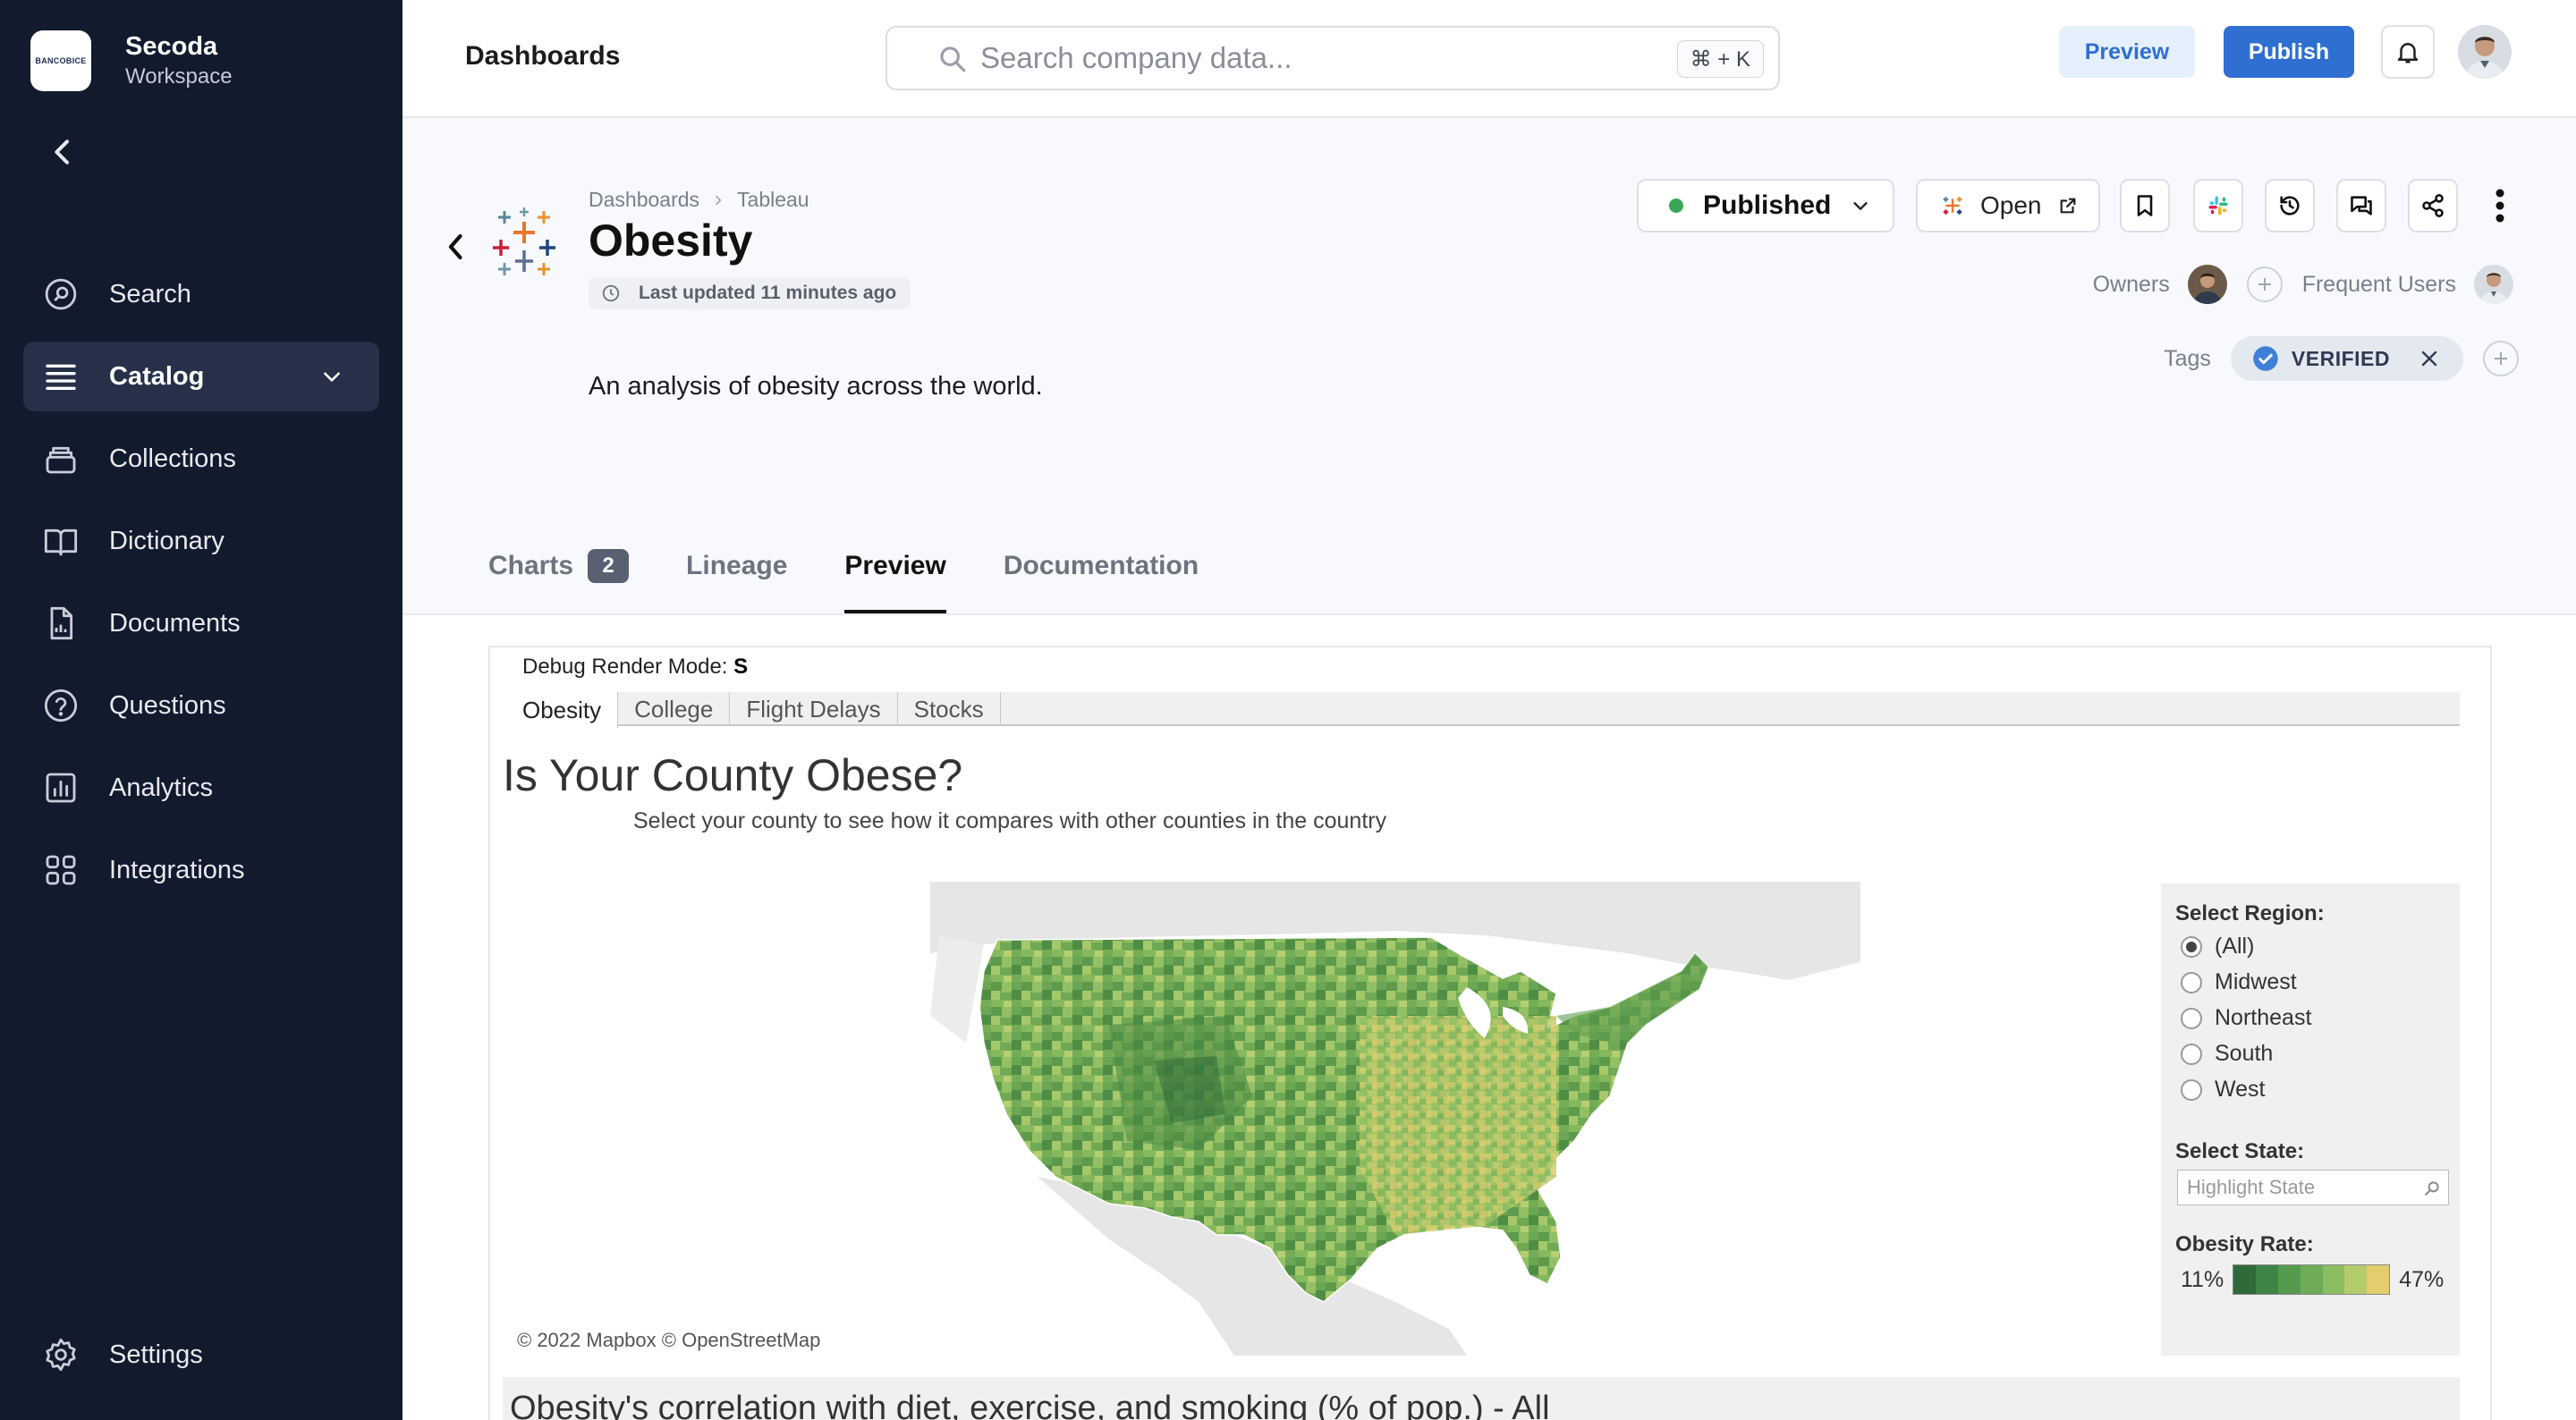 This screenshot has height=1420, width=2576. Describe the element at coordinates (2207, 284) in the screenshot. I see `owner-avatar` at that location.